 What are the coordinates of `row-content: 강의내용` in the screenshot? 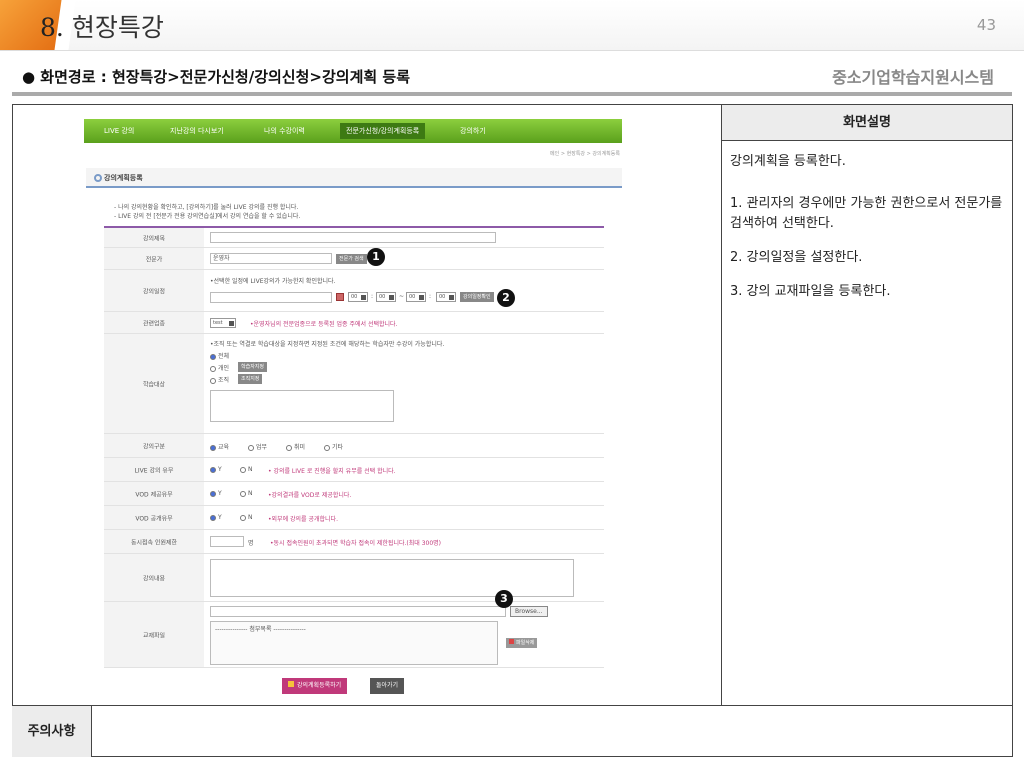 It's located at (354, 578).